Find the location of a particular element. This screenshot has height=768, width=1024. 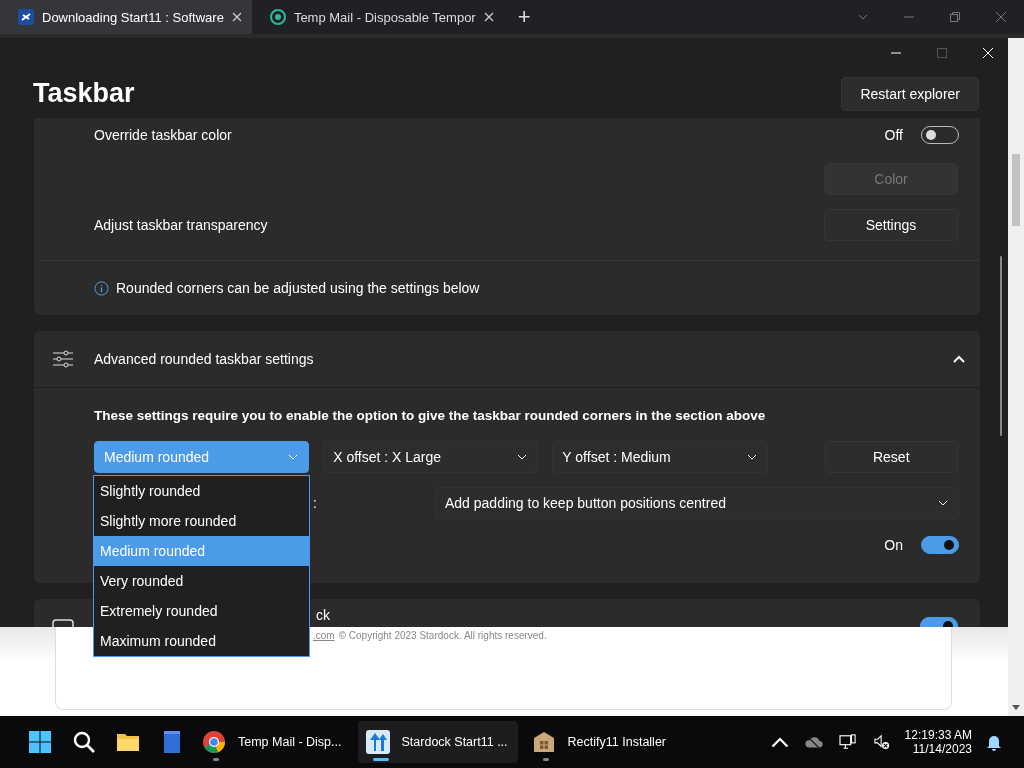

bell-icon is located at coordinates (994, 742).